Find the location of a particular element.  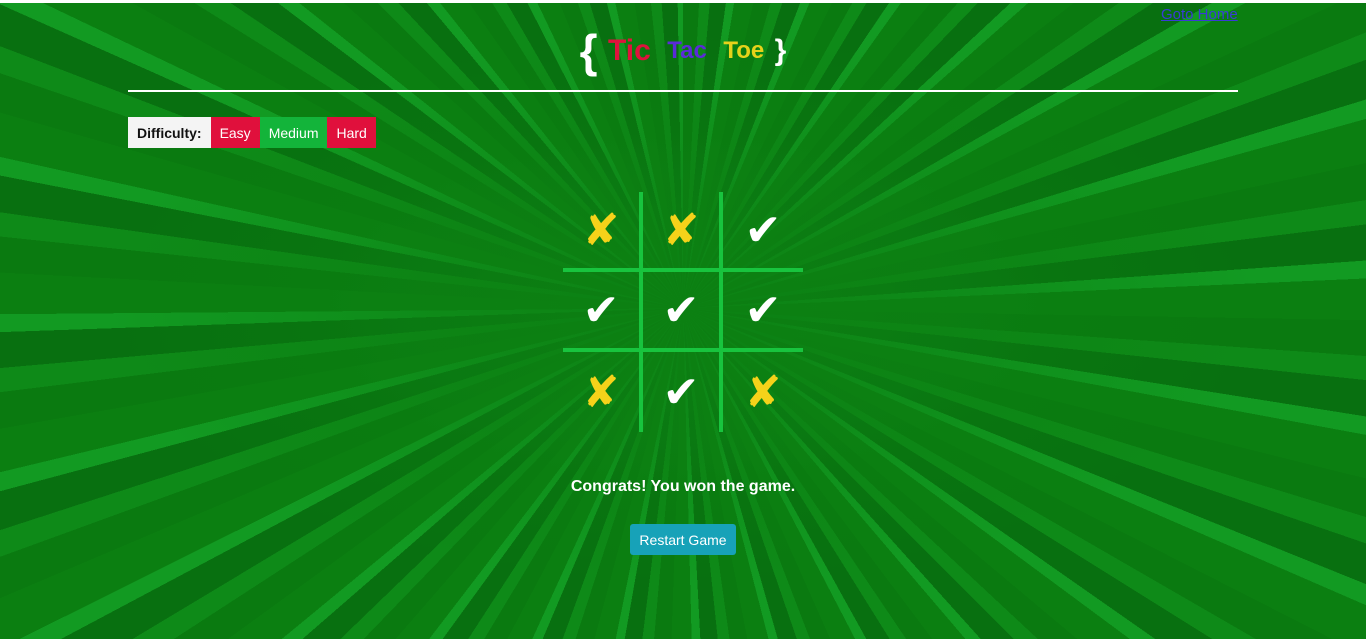

difficulty-label: Difficulty: is located at coordinates (169, 132).